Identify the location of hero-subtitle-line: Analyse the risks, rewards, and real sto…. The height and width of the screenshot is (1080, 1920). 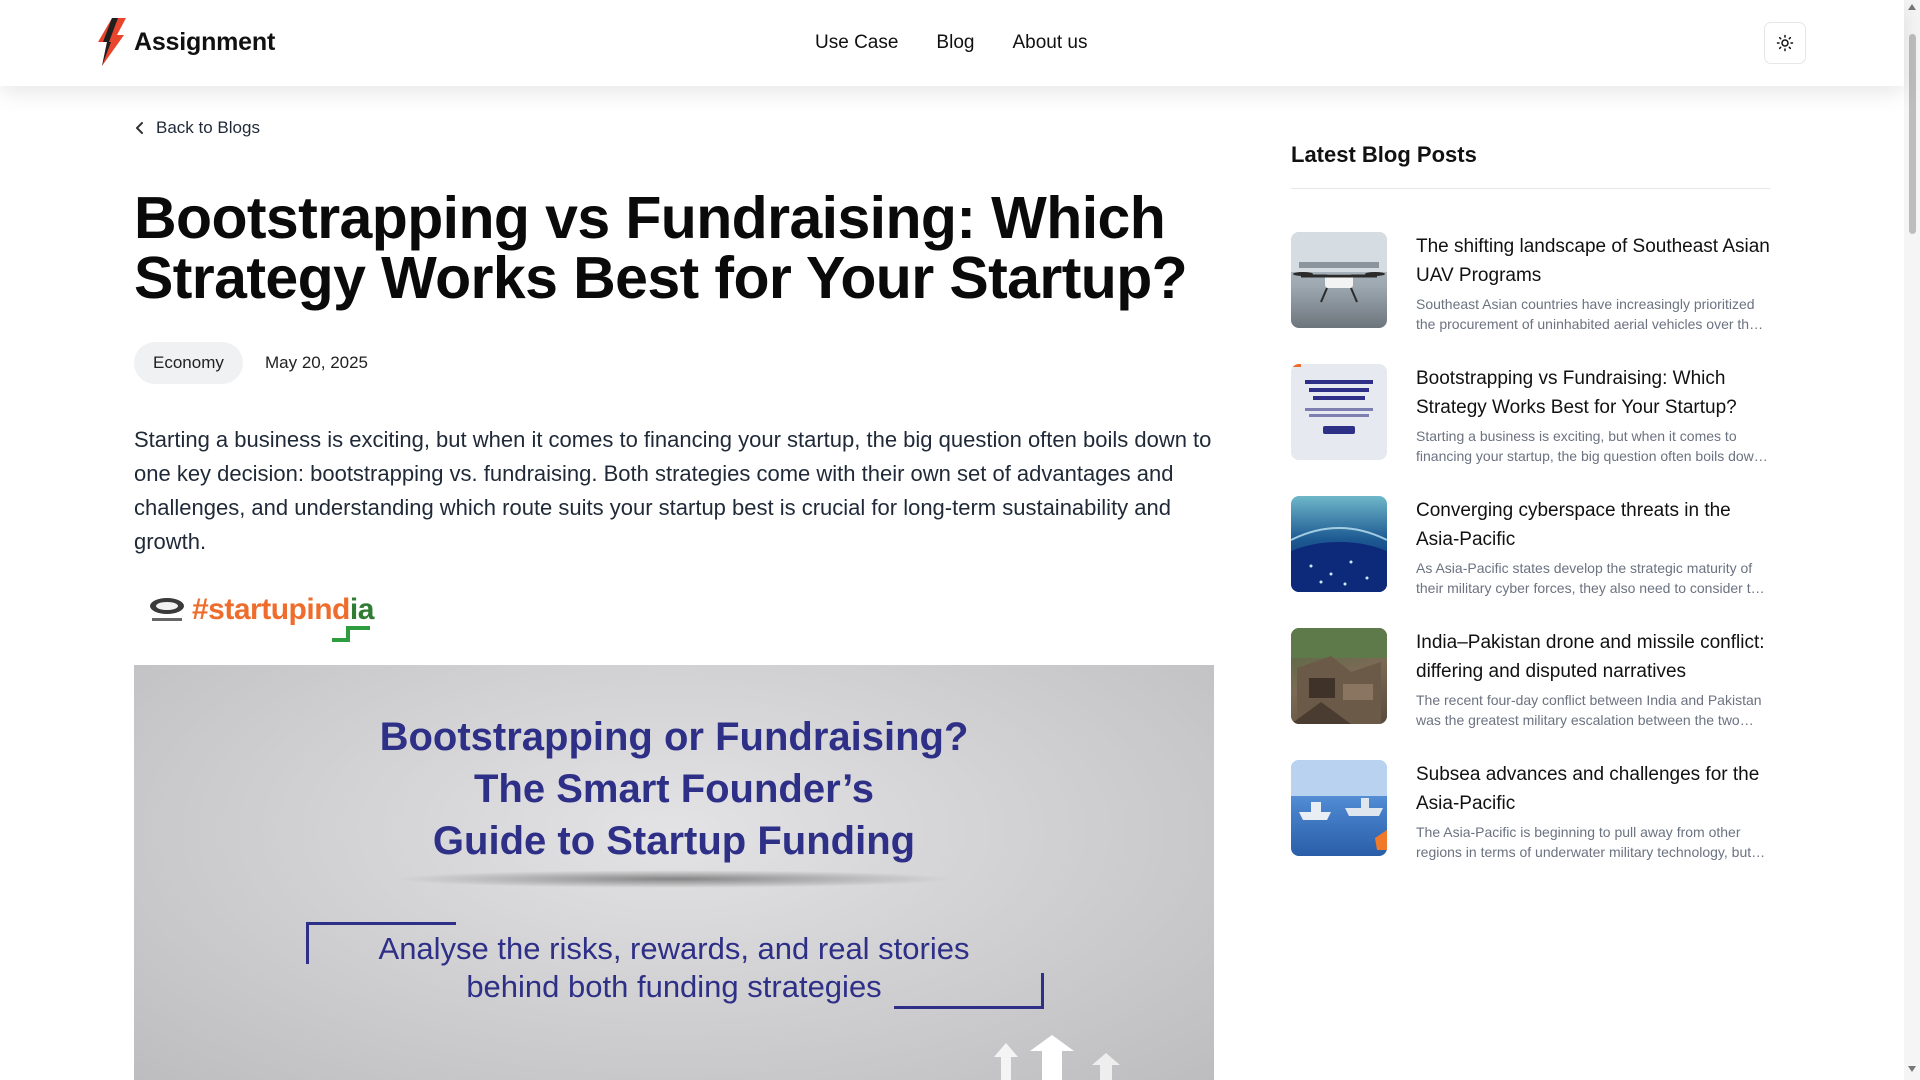
(674, 948).